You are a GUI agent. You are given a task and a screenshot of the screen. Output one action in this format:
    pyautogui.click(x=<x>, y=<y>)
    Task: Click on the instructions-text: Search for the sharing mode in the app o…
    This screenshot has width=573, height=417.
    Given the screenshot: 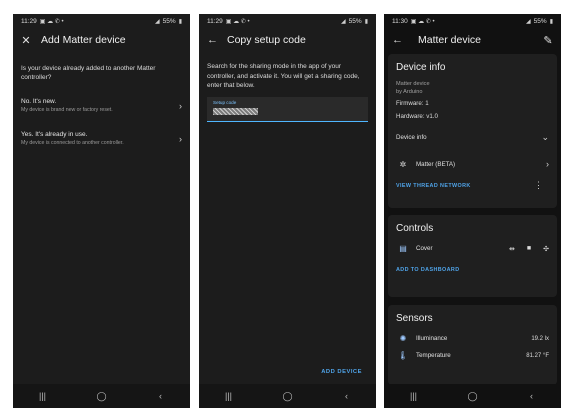 What is the action you would take?
    pyautogui.click(x=283, y=76)
    